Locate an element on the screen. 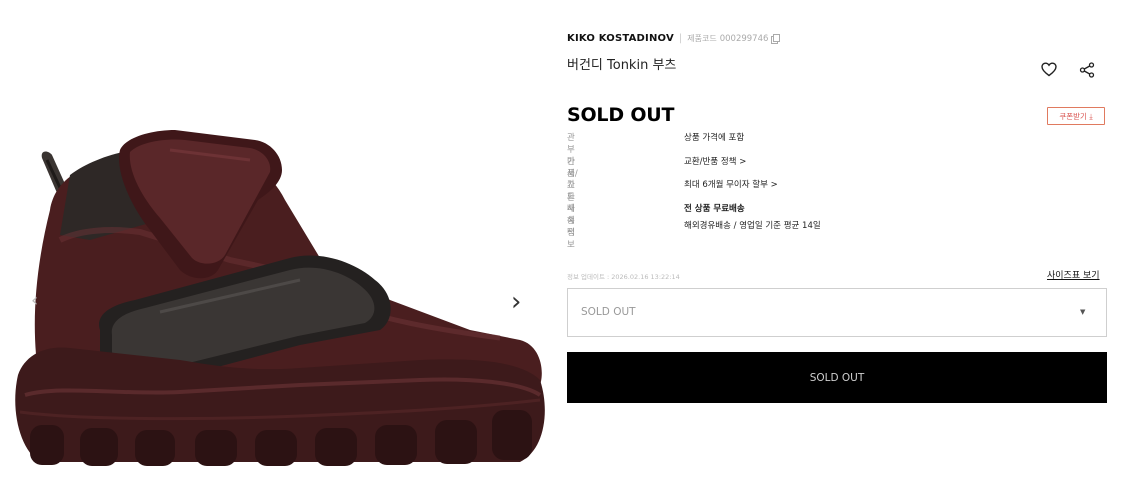 This screenshot has height=482, width=1125. chevron-right-icon: › is located at coordinates (516, 302).